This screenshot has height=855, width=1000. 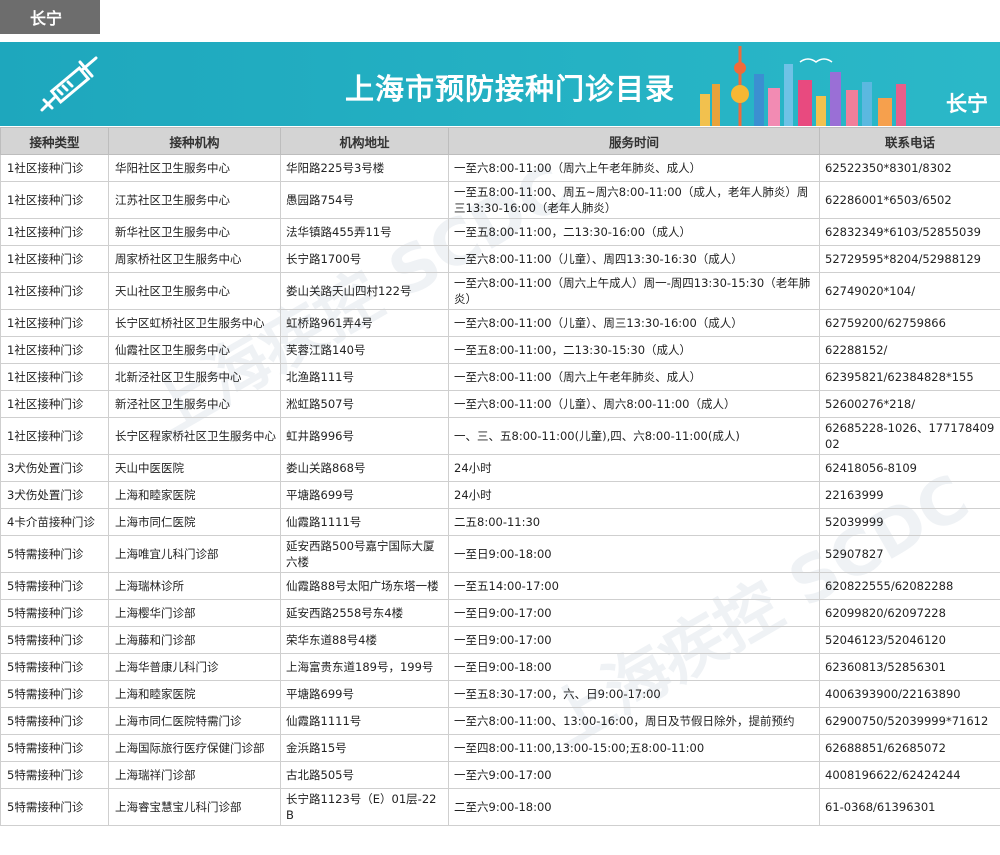 I want to click on column-header-address: 机构地址, so click(x=364, y=141).